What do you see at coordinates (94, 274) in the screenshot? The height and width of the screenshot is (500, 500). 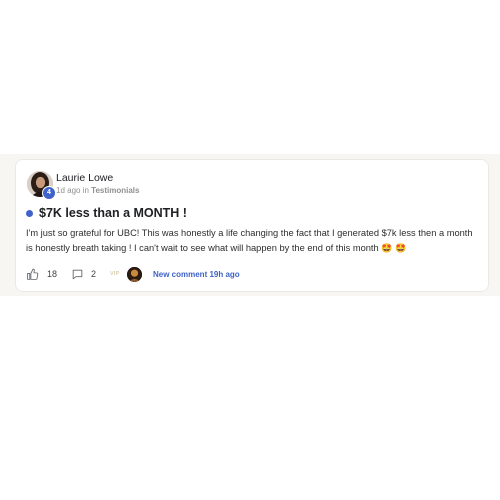 I see `comment-count: 2` at bounding box center [94, 274].